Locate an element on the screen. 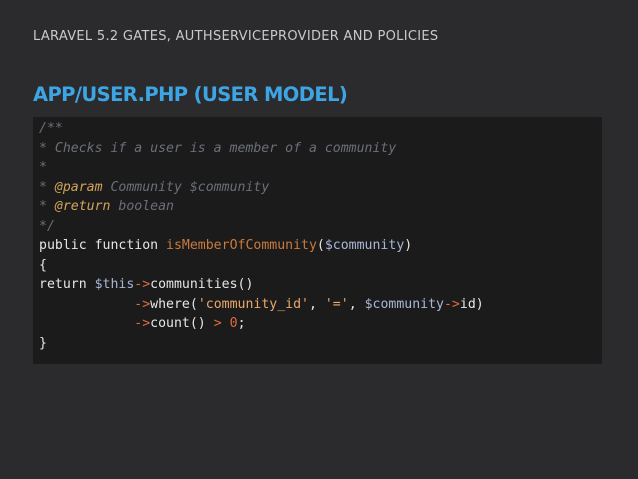  function-name: isMemberOfCommunity is located at coordinates (241, 245).